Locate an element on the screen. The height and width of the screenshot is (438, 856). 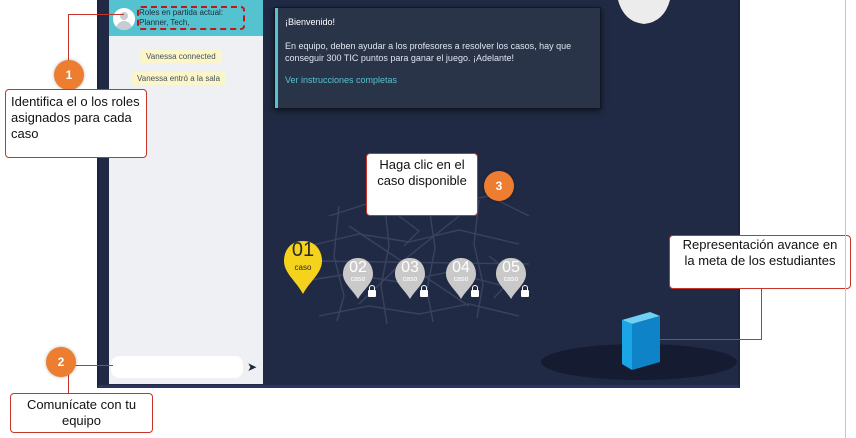
case-number: 05 is located at coordinates (511, 267).